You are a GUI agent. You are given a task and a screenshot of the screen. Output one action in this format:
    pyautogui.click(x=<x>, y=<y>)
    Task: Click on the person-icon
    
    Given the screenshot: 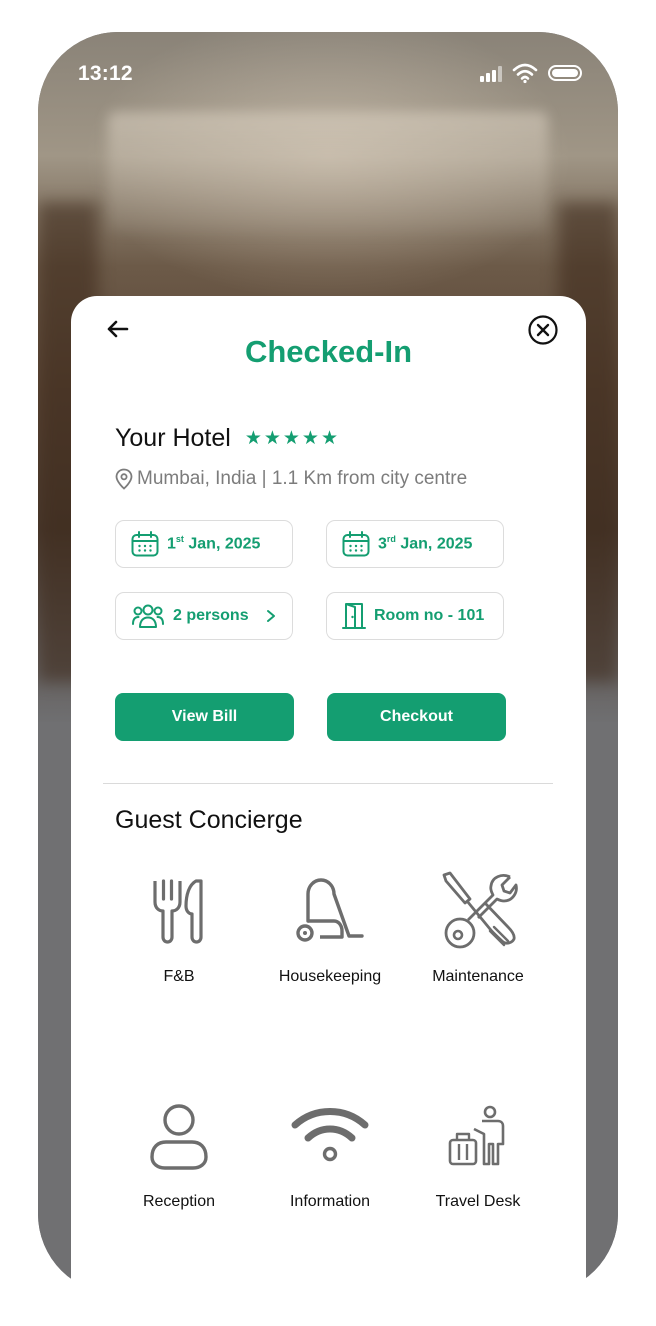 What is the action you would take?
    pyautogui.click(x=179, y=1137)
    